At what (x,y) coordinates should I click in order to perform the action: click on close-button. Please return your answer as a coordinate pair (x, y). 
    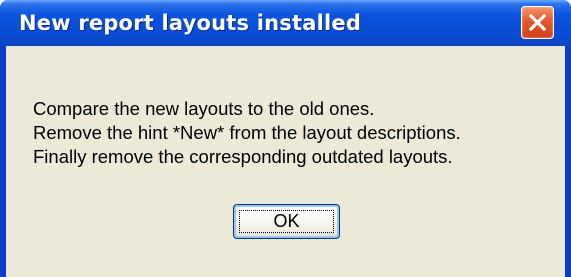
    Looking at the image, I should click on (537, 22).